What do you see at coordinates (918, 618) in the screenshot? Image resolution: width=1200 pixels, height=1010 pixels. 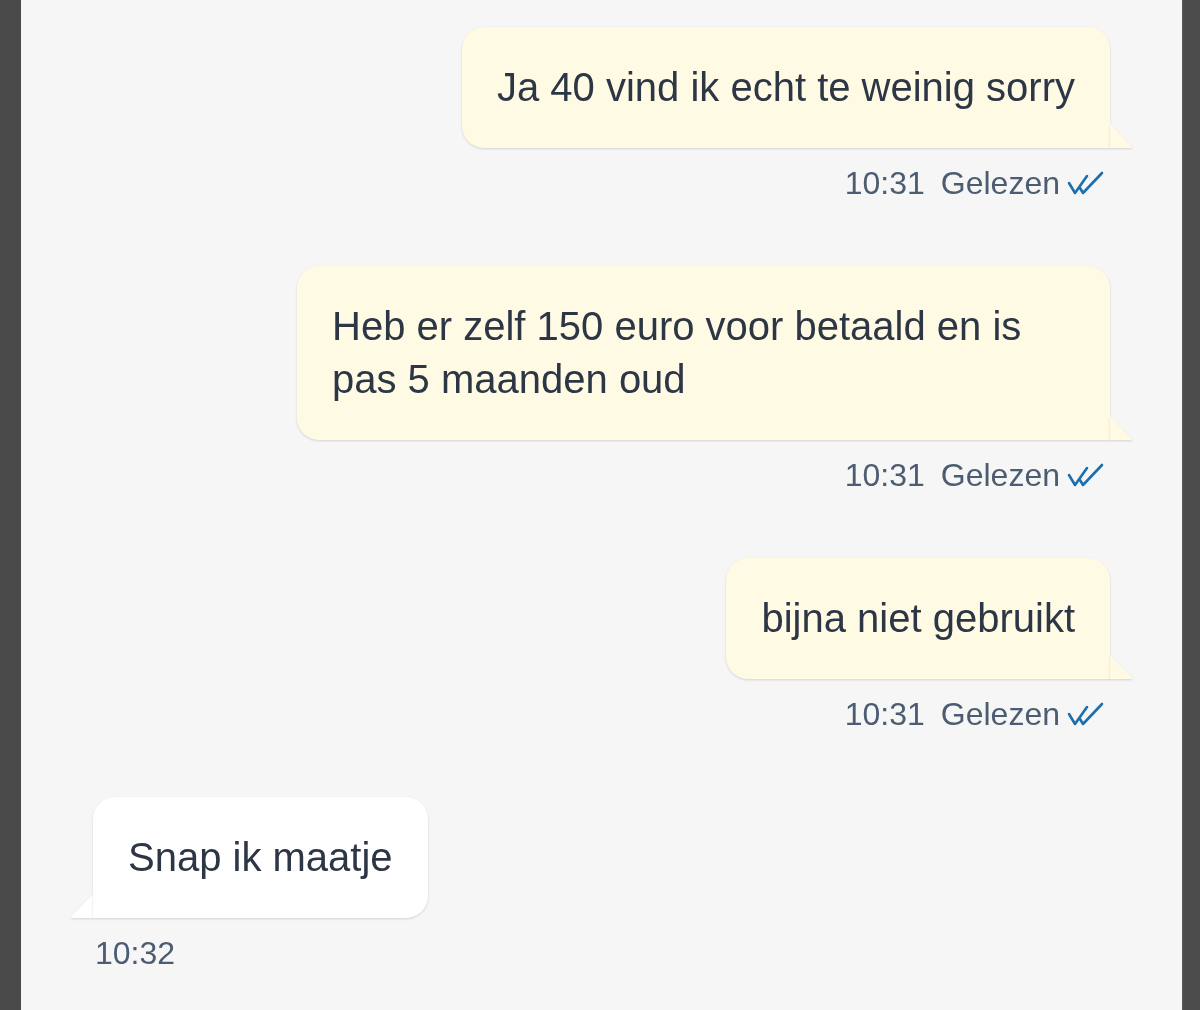 I see `message-text: bijna niet gebruikt` at bounding box center [918, 618].